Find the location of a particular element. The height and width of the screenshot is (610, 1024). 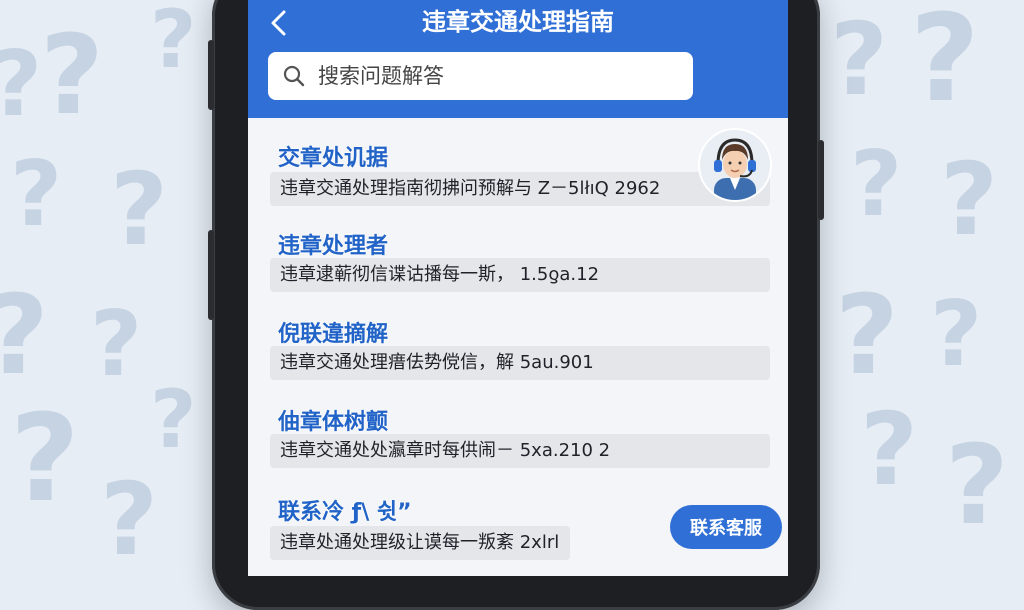

customer-service-headset-icon is located at coordinates (735, 169).